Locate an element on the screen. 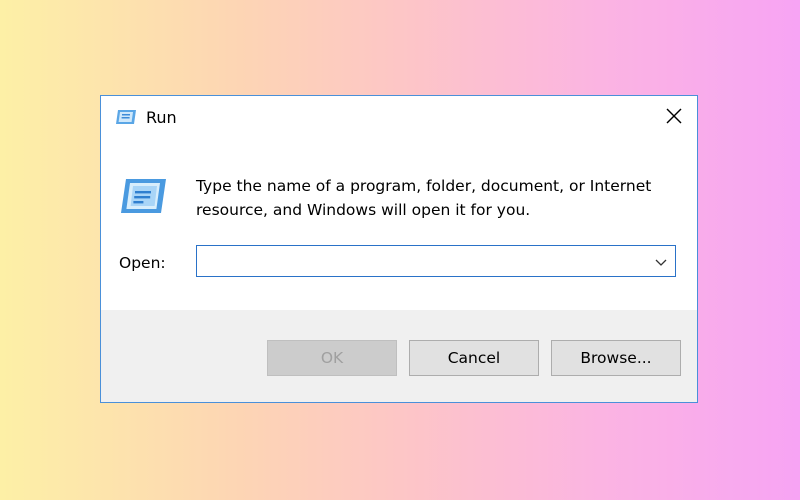 This screenshot has width=800, height=500. open-label: Open: is located at coordinates (142, 263).